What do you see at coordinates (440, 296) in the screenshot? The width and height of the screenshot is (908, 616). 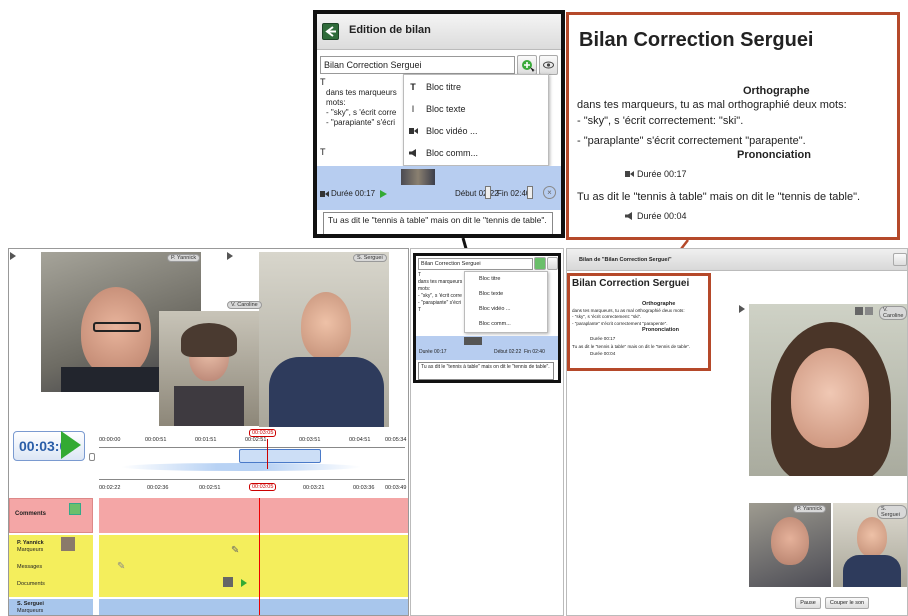 I see `block-line: - "sky", s 'écrit corre` at bounding box center [440, 296].